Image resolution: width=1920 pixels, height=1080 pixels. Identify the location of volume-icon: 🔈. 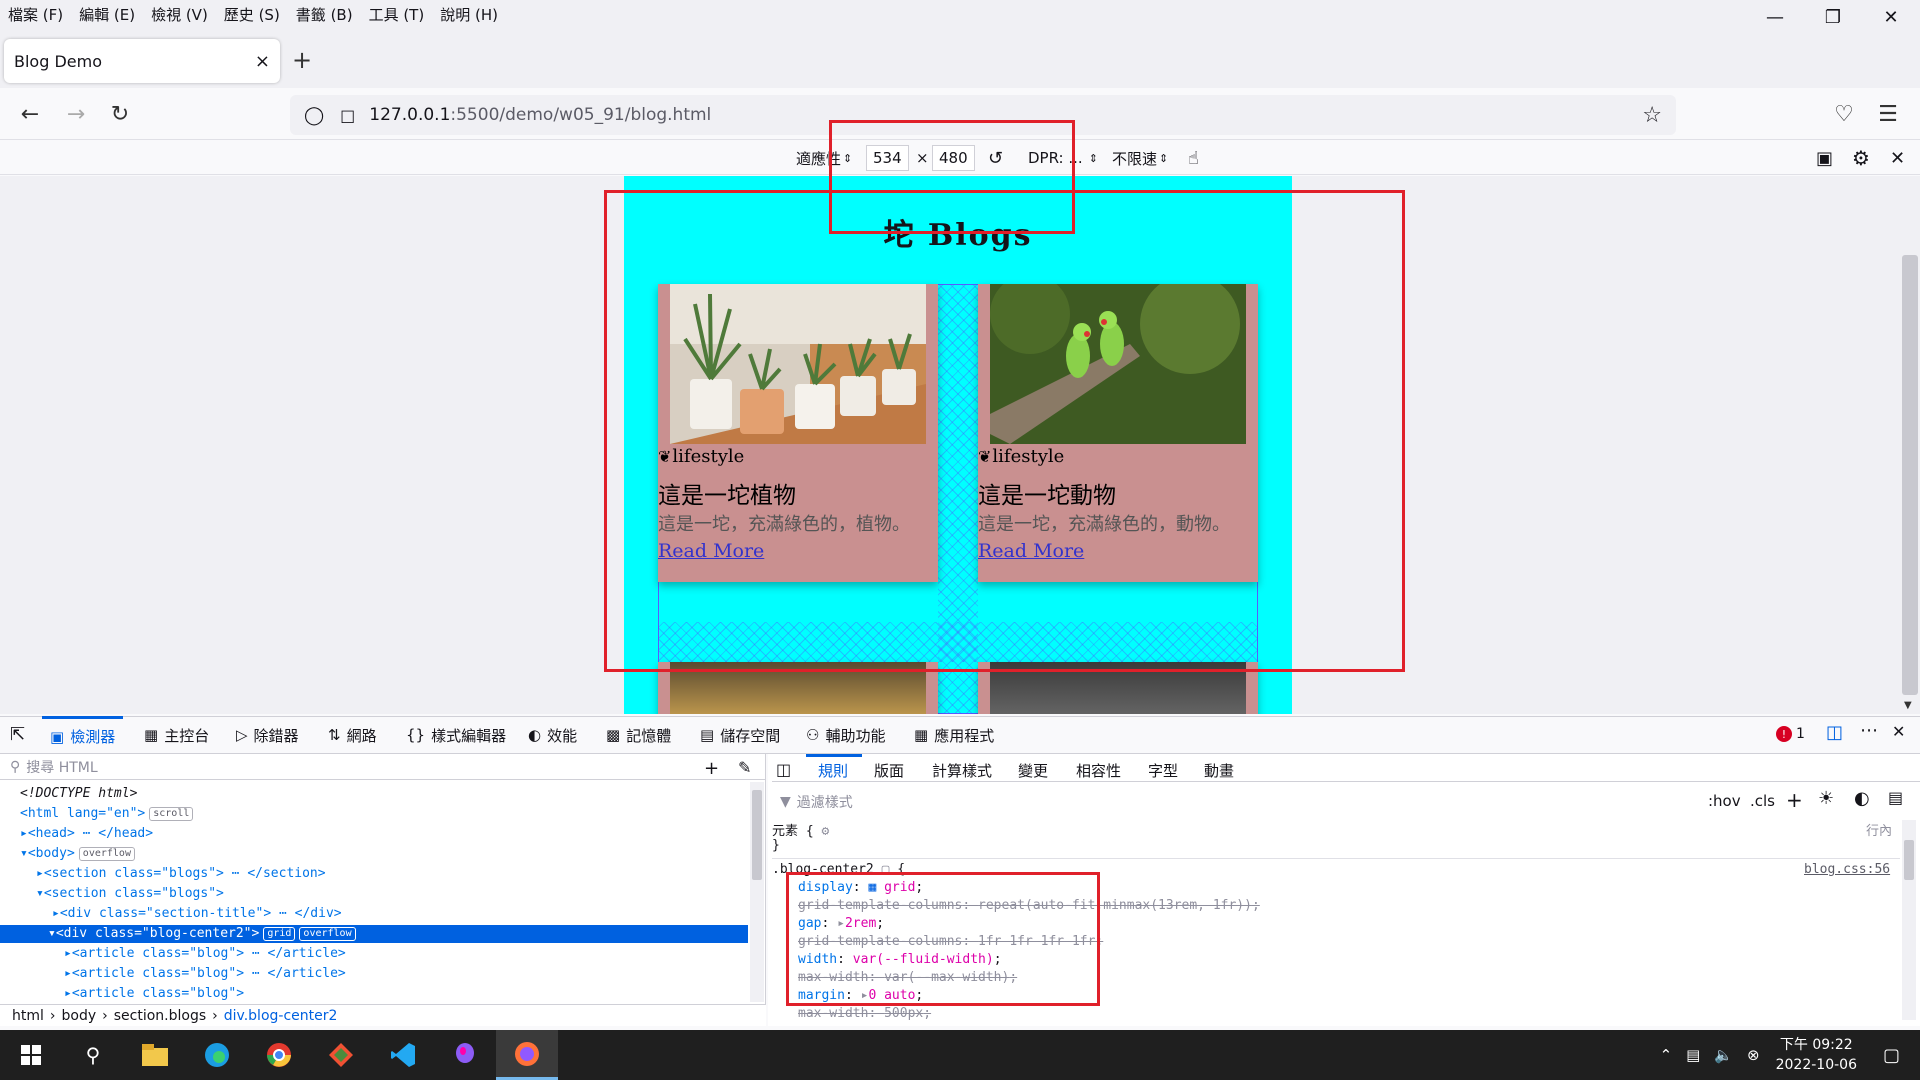
(1723, 1055).